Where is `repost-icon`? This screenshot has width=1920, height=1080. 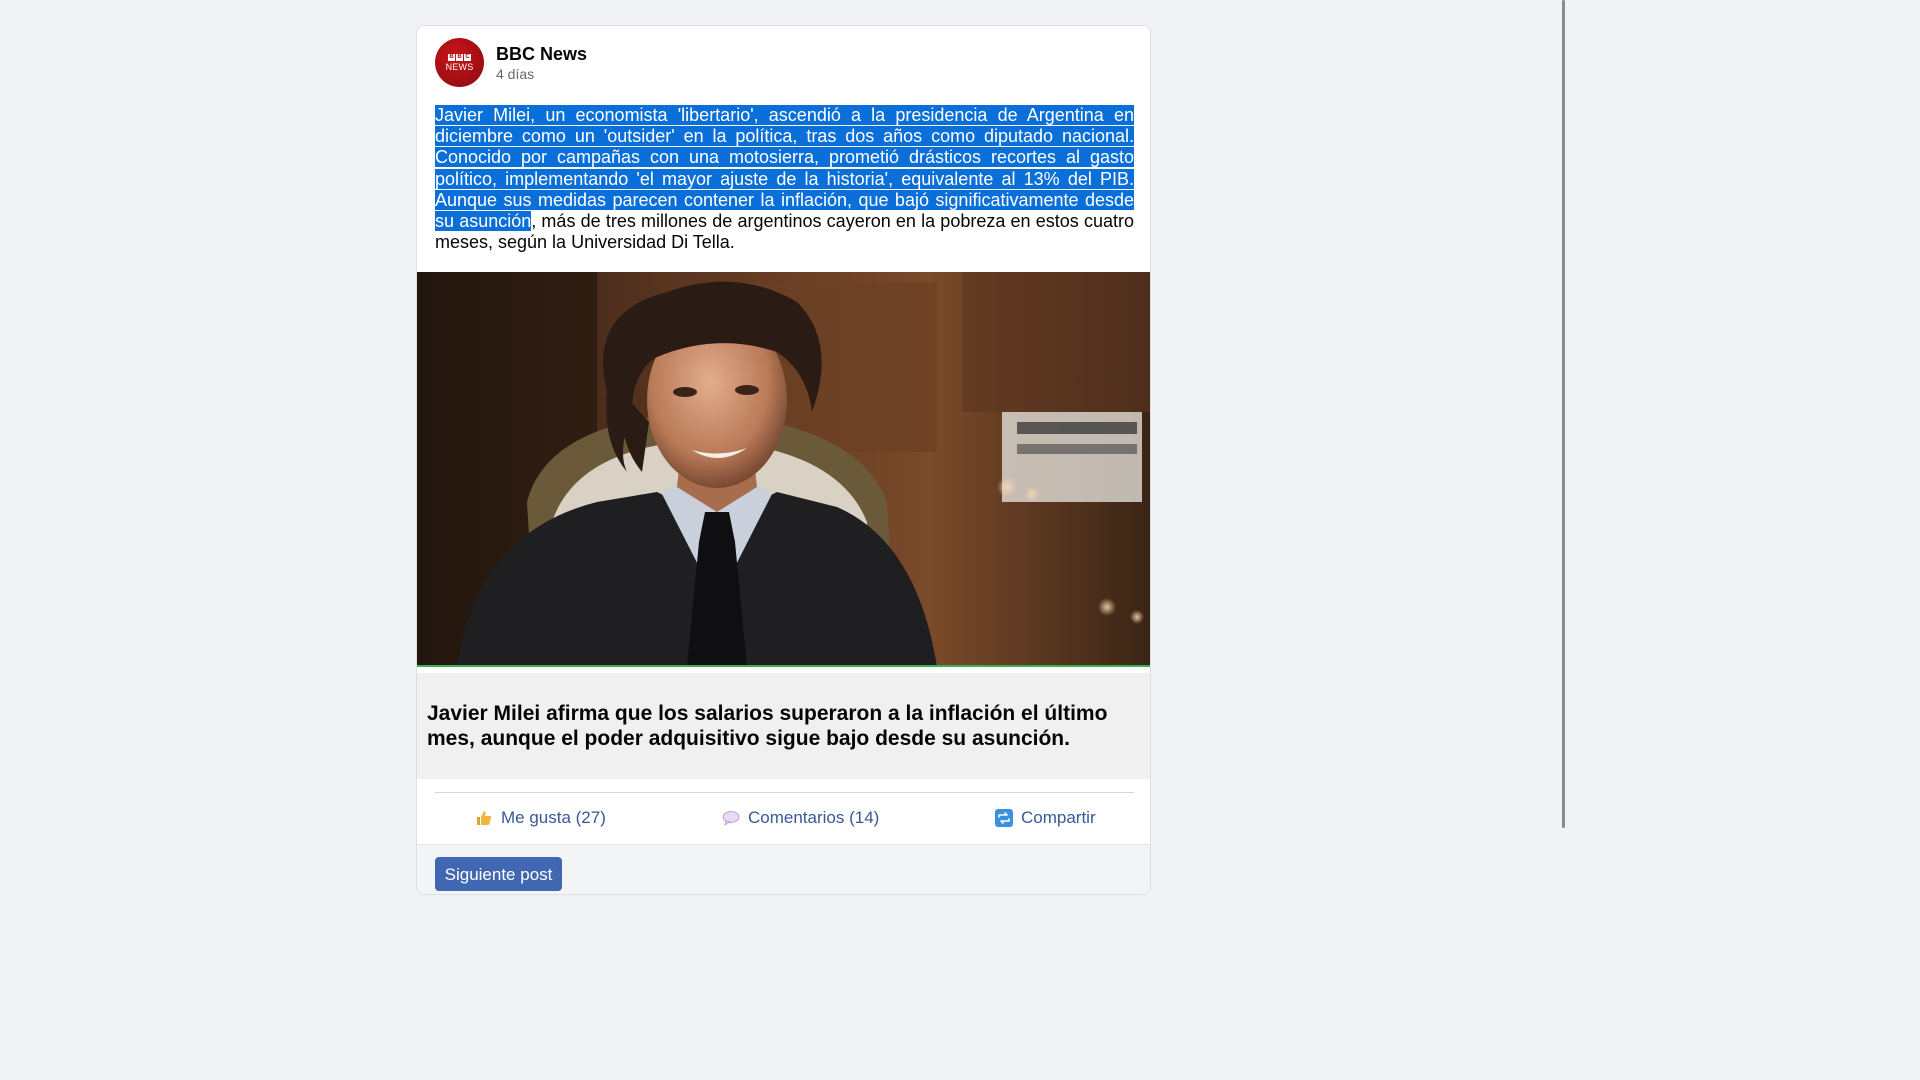
repost-icon is located at coordinates (1004, 818).